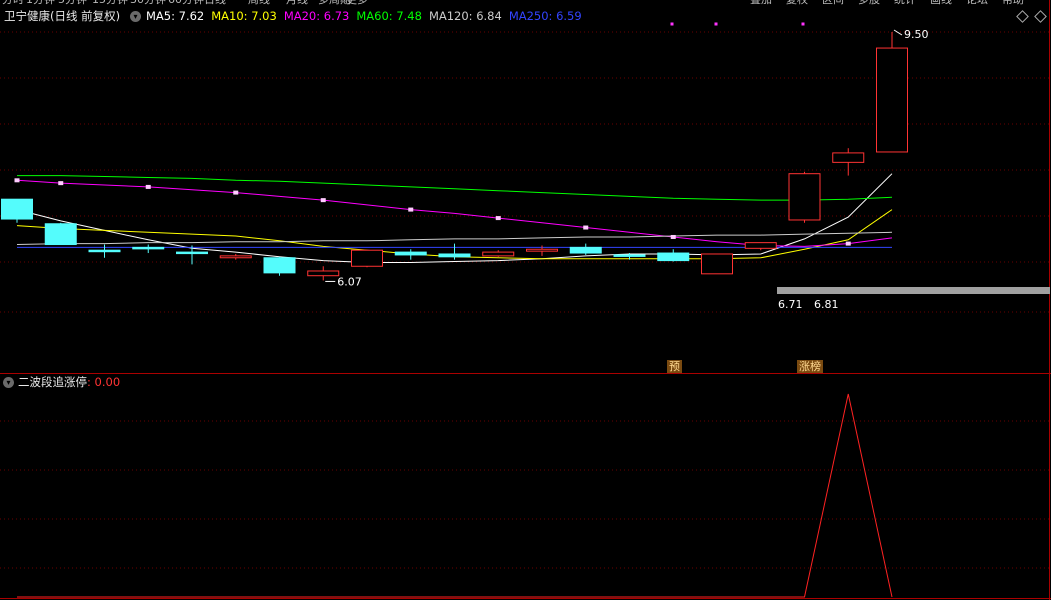  Describe the element at coordinates (916, 34) in the screenshot. I see `high-price-label: 9.50` at that location.